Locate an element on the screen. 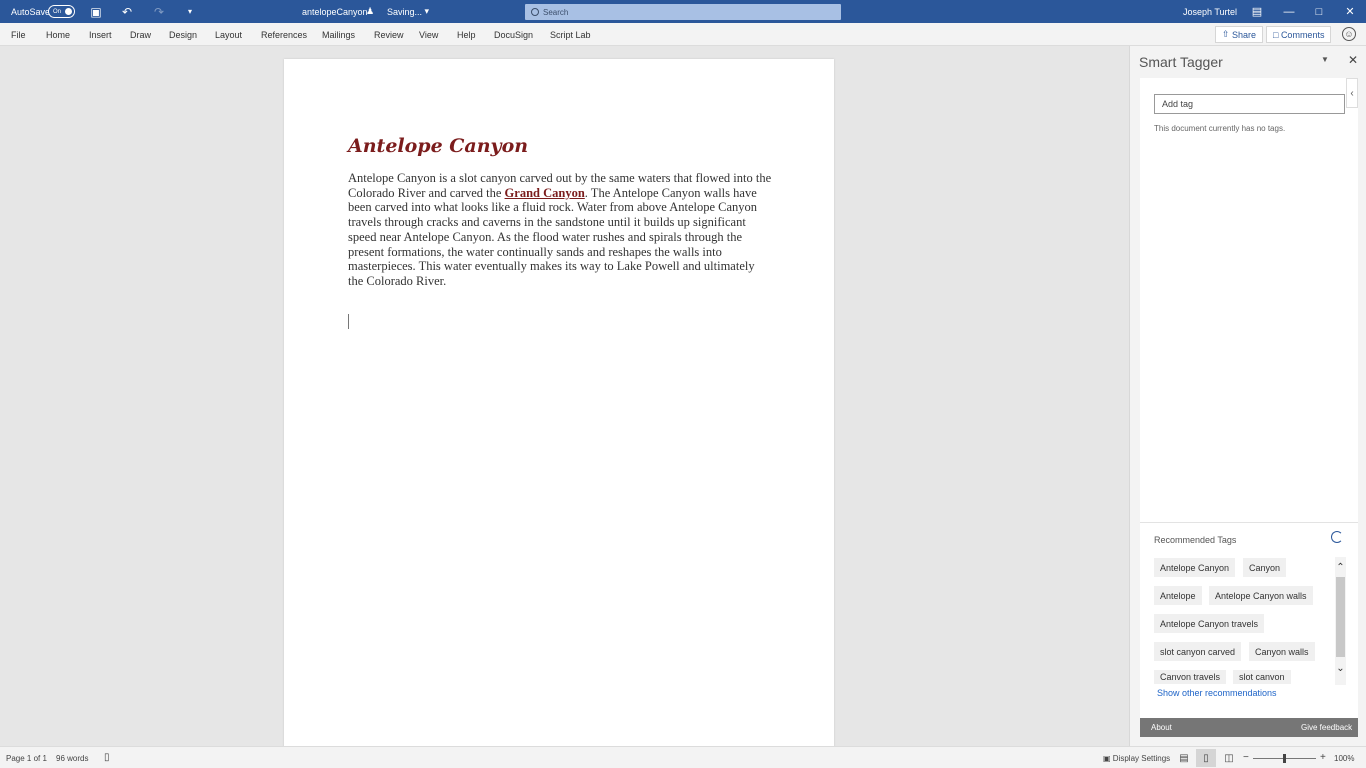  monitor-icon: ▣ is located at coordinates (1108, 758).